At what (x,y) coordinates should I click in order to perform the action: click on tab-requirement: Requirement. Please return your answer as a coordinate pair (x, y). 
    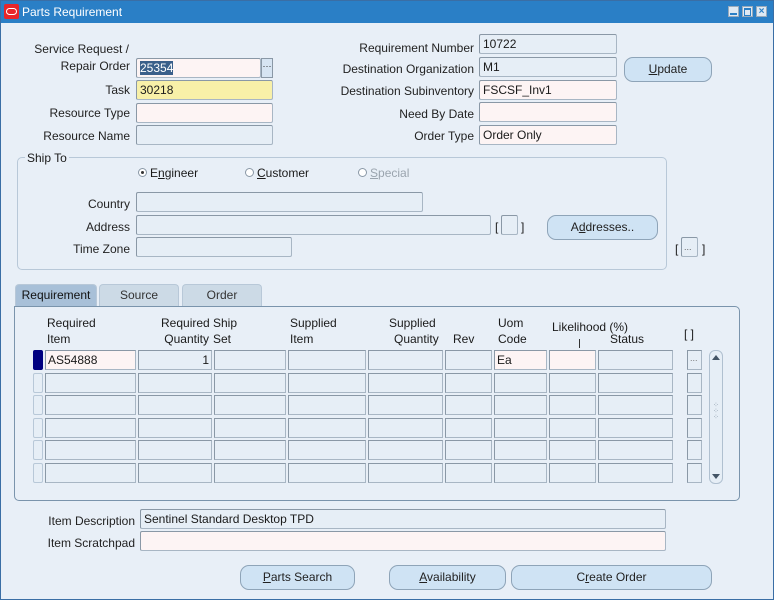
    Looking at the image, I should click on (56, 295).